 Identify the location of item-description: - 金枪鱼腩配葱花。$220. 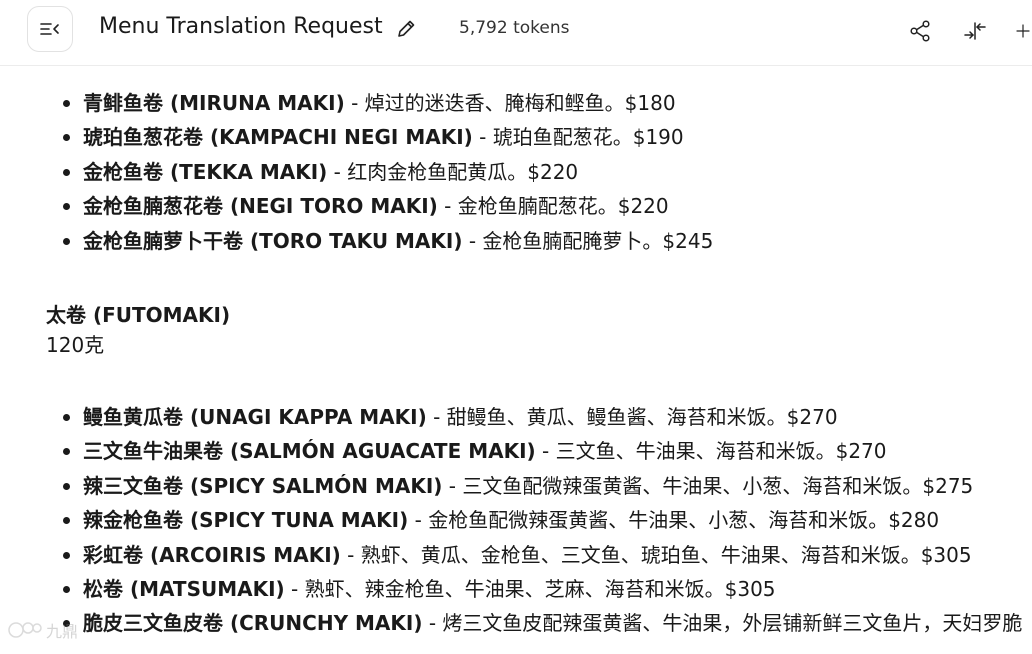
(553, 206).